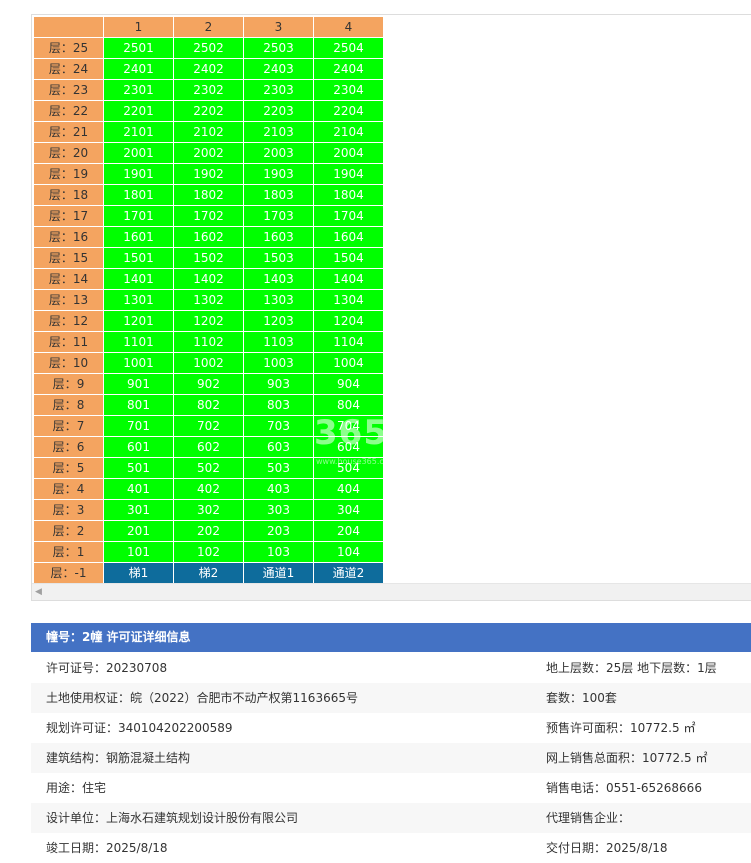 The height and width of the screenshot is (863, 751). Describe the element at coordinates (391, 591) in the screenshot. I see `horizontal-scrollbar: ◀` at that location.